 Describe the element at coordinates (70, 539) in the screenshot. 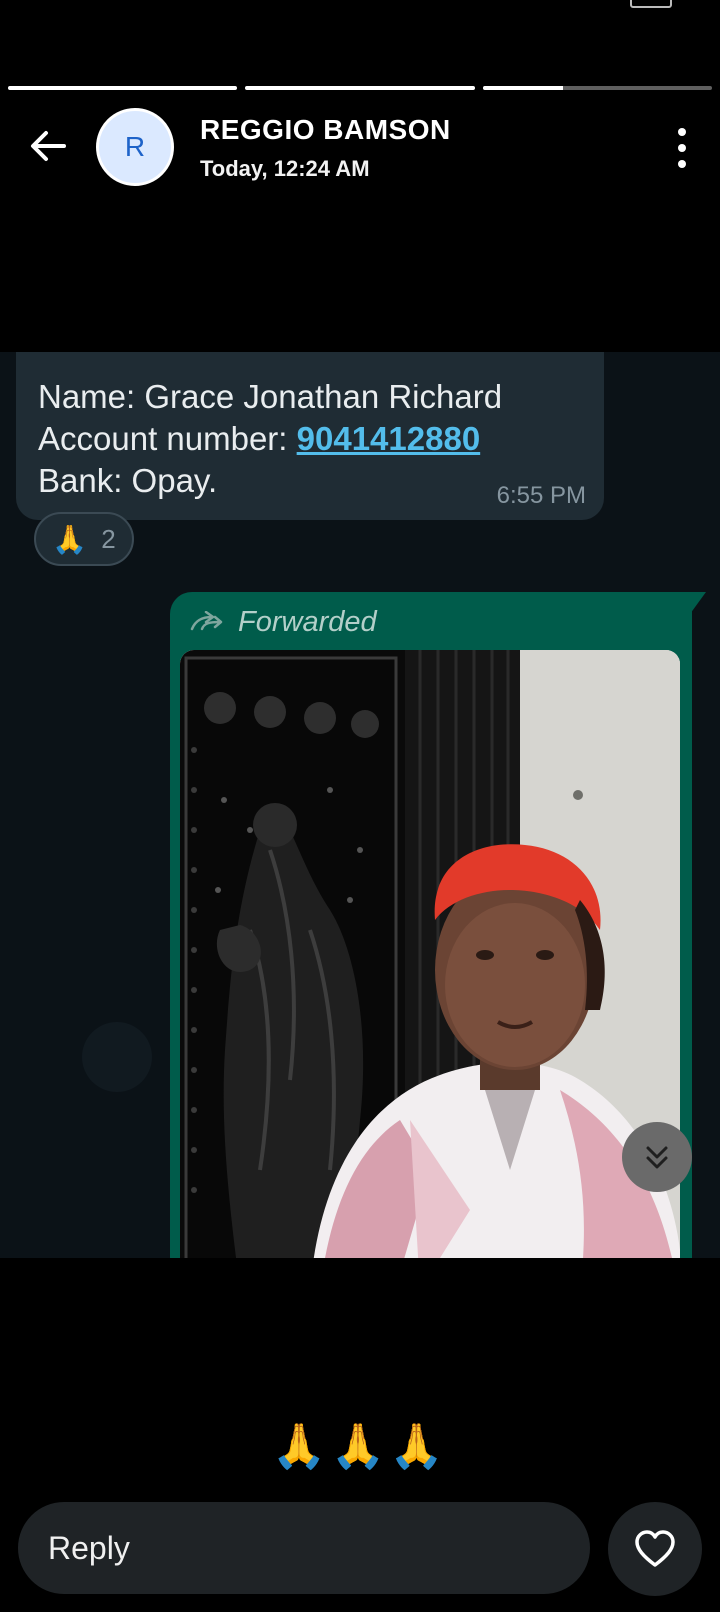

I see `reaction-emoji: 🙏` at that location.